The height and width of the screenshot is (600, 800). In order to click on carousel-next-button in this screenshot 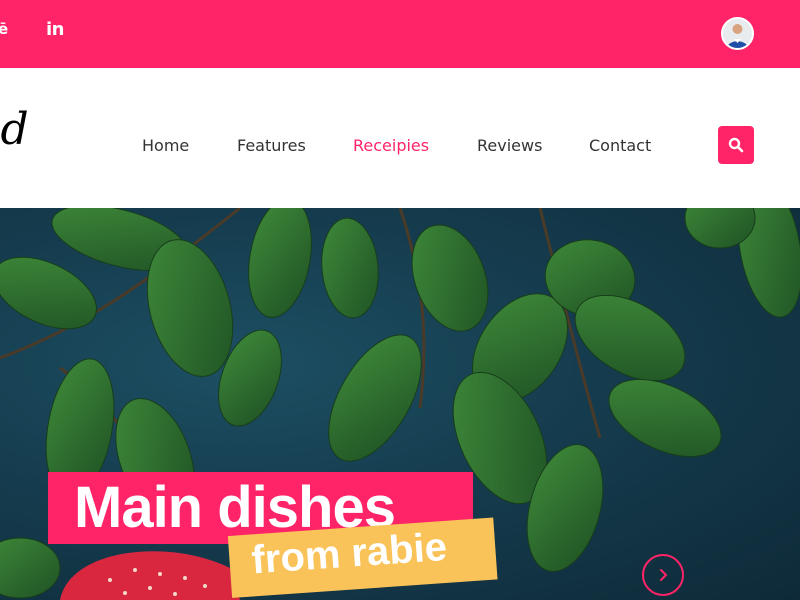, I will do `click(663, 575)`.